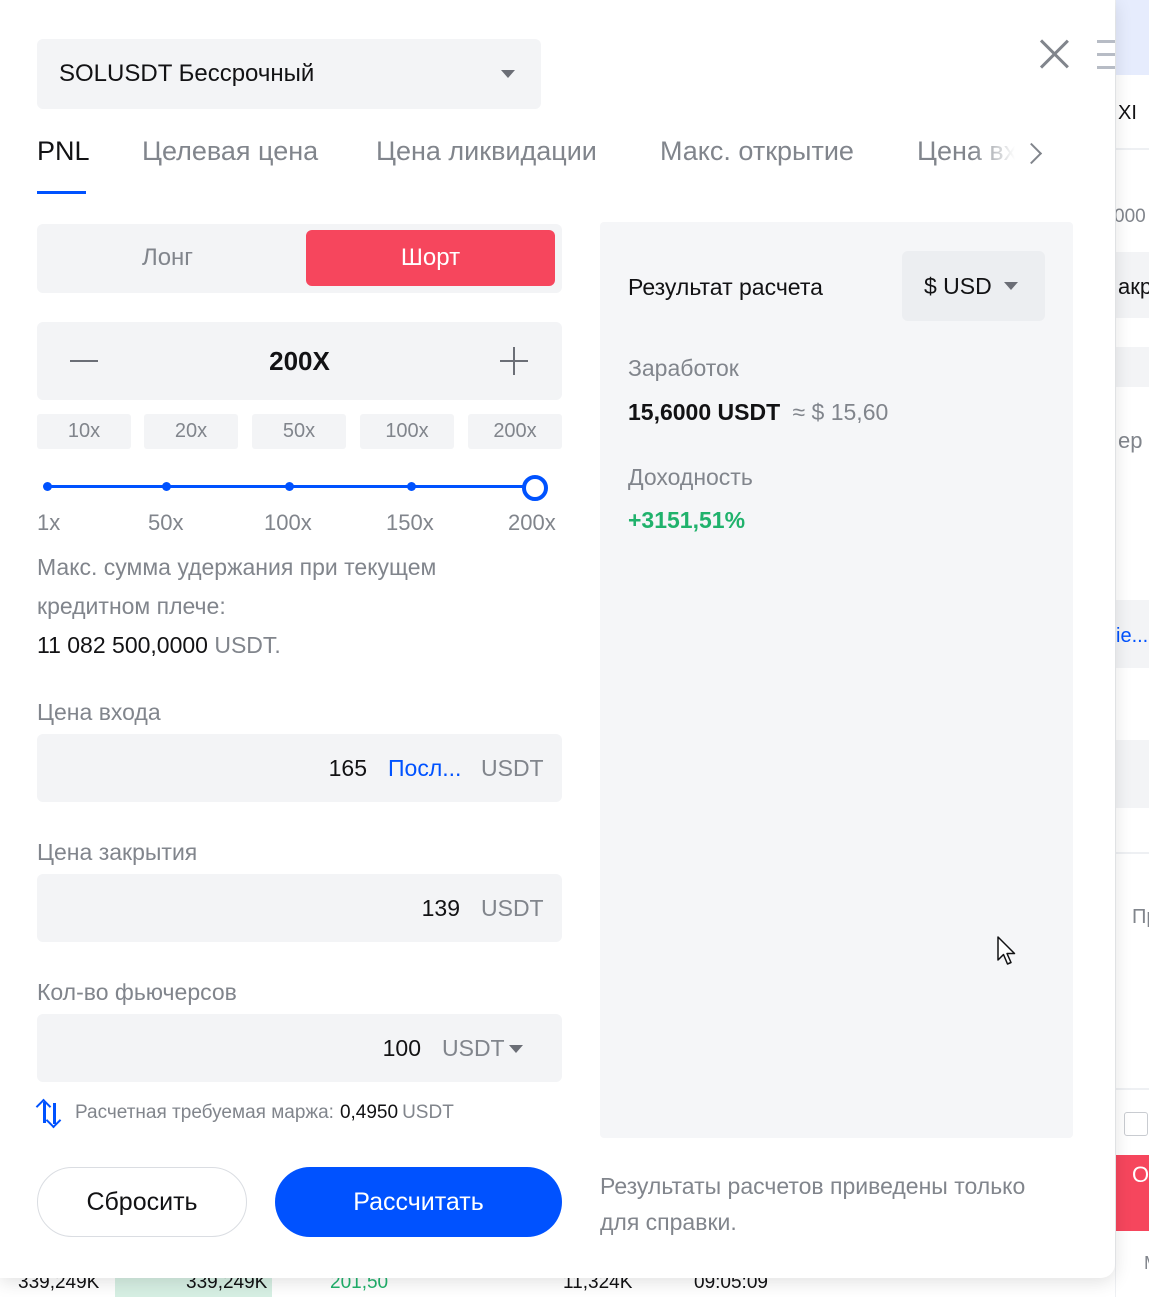 Image resolution: width=1149 pixels, height=1297 pixels. Describe the element at coordinates (402, 1048) in the screenshot. I see `quantity-value: 100` at that location.